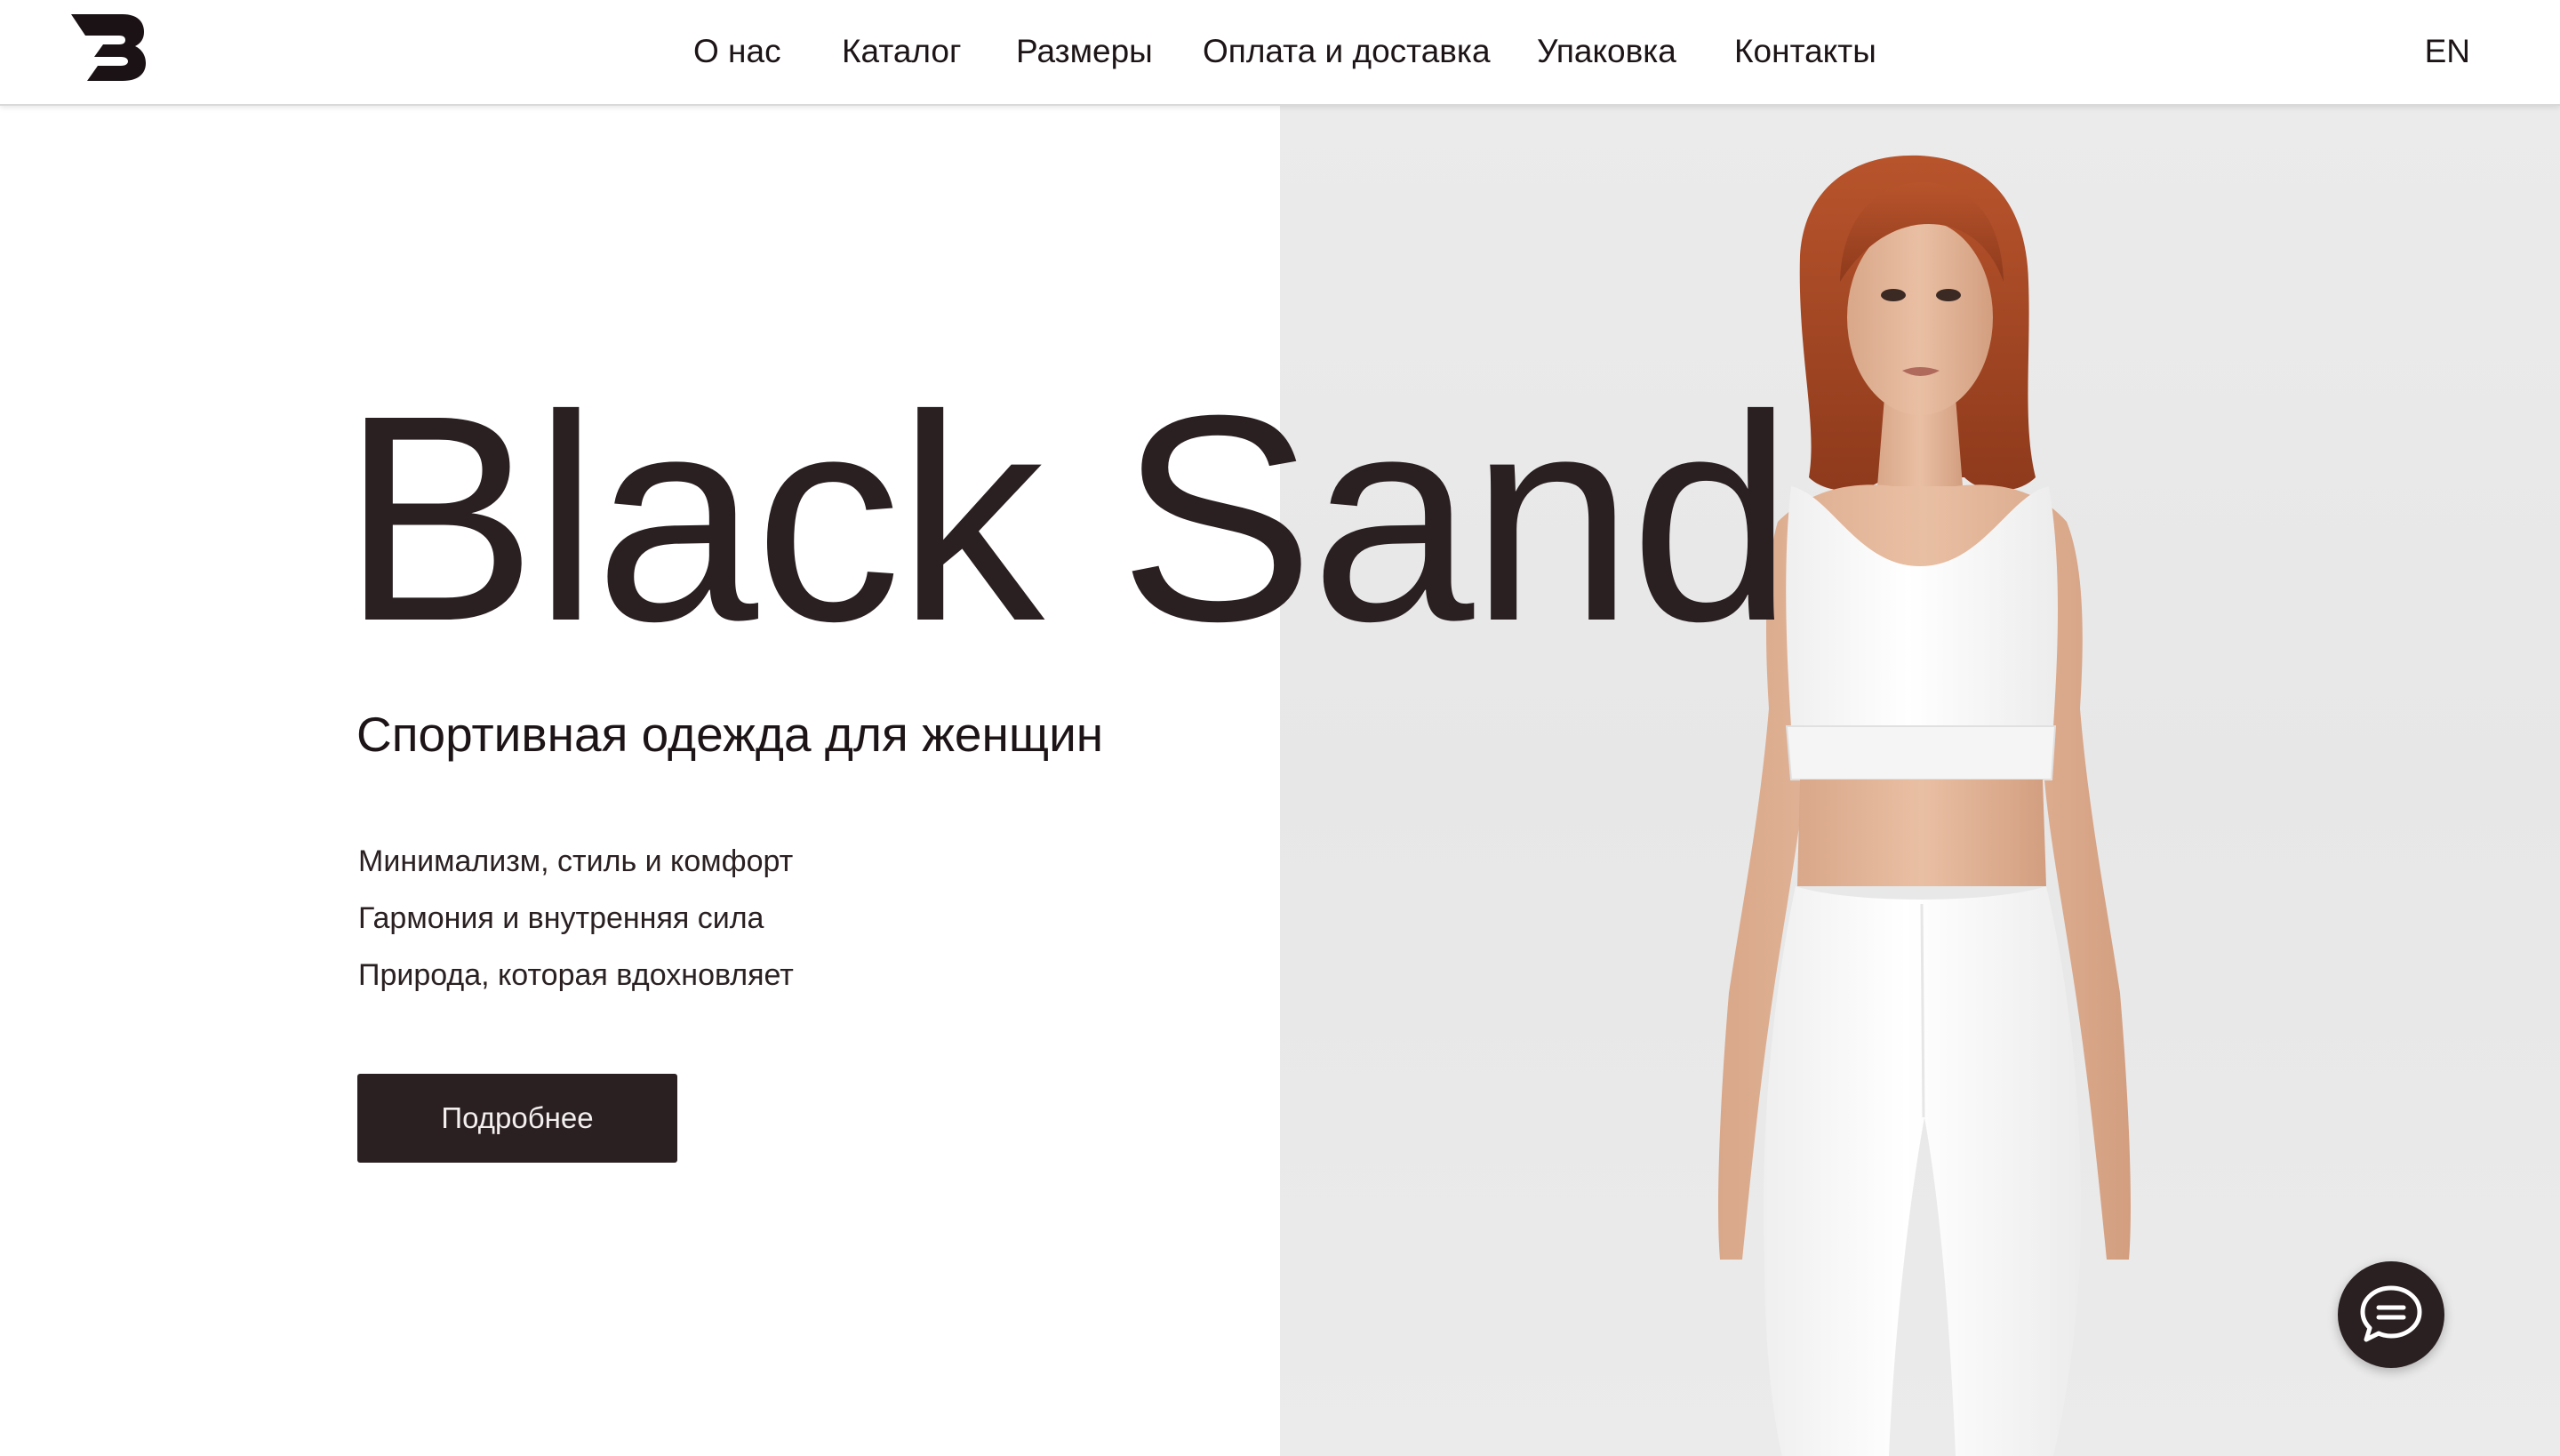 The image size is (2560, 1456). Describe the element at coordinates (561, 918) in the screenshot. I see `feature-item: Гармония и внутренняя сила` at that location.